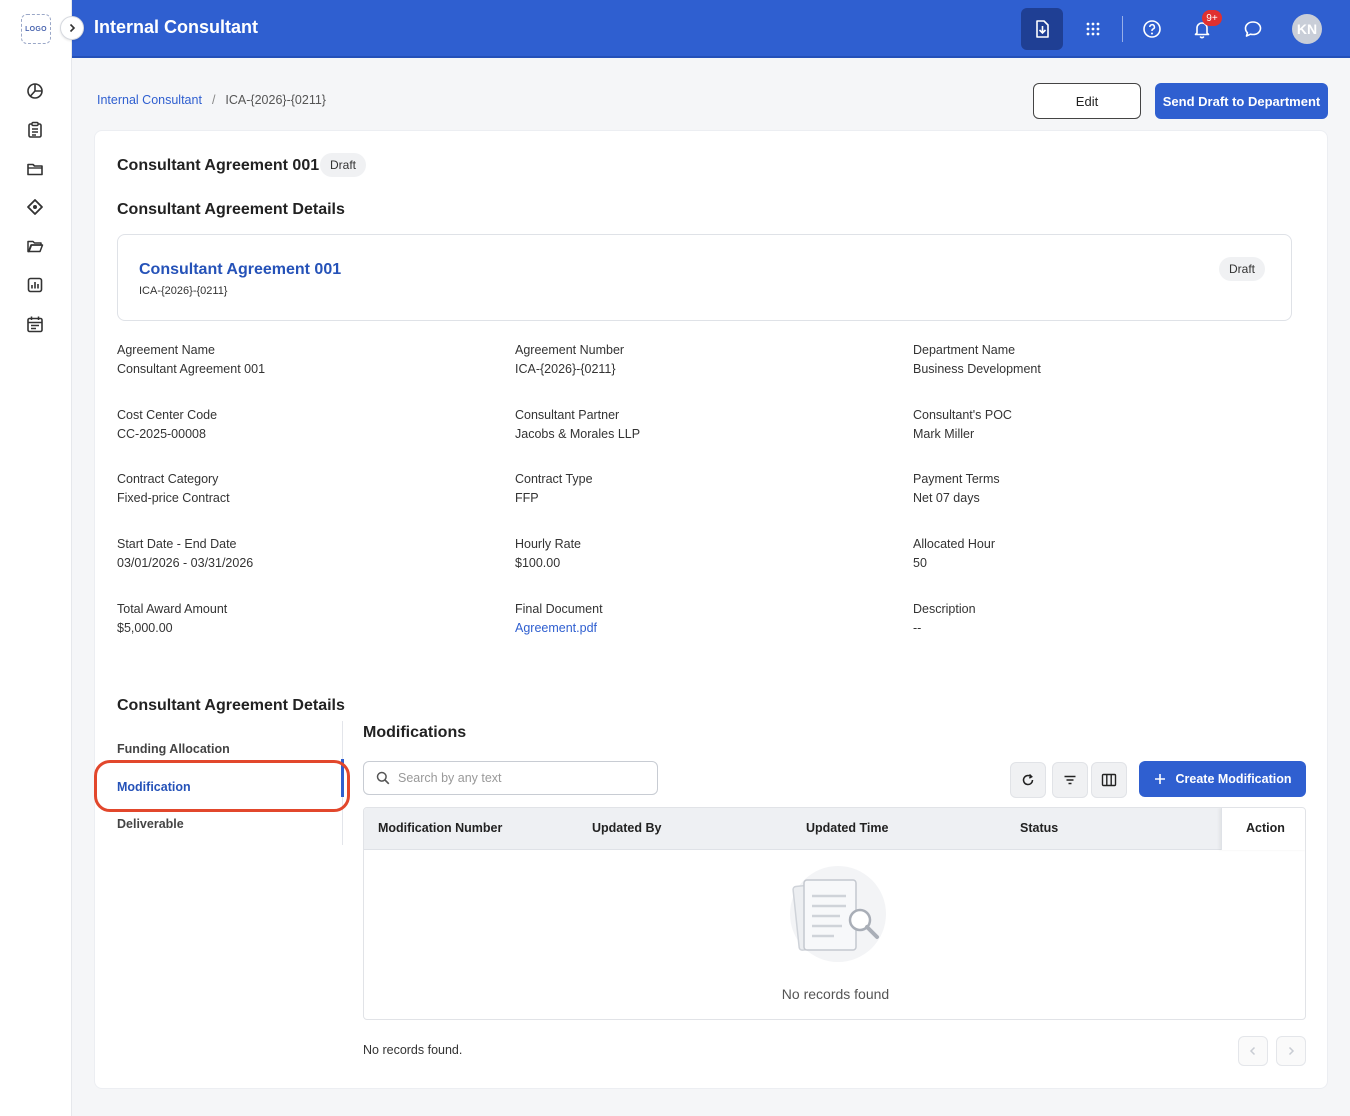 The image size is (1350, 1116). I want to click on field-value: CC-2025-00008, so click(161, 434).